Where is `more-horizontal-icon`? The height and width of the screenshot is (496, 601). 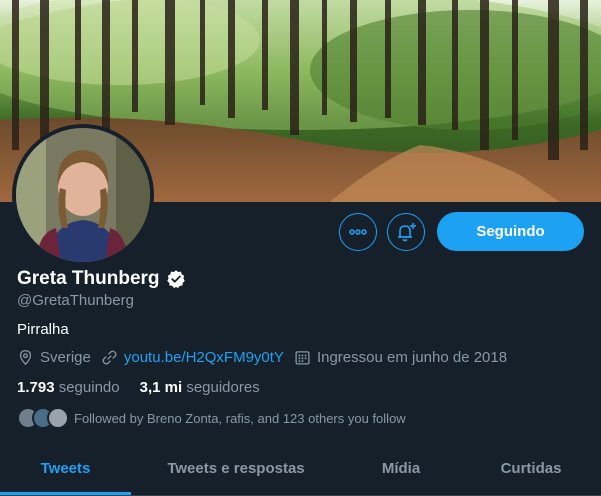
more-horizontal-icon is located at coordinates (358, 232).